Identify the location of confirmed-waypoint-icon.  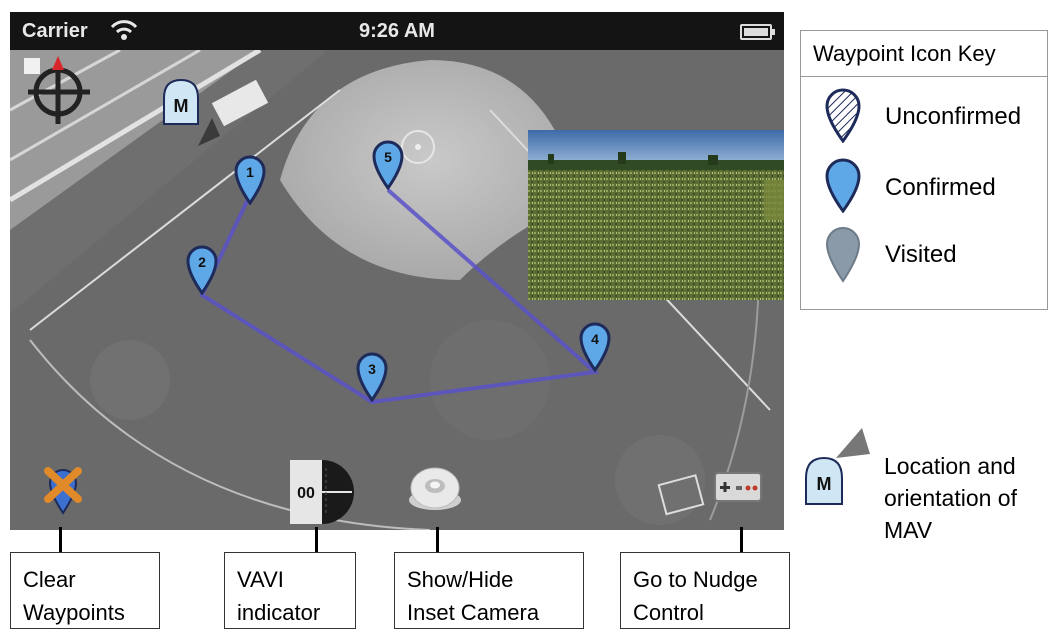
(843, 187).